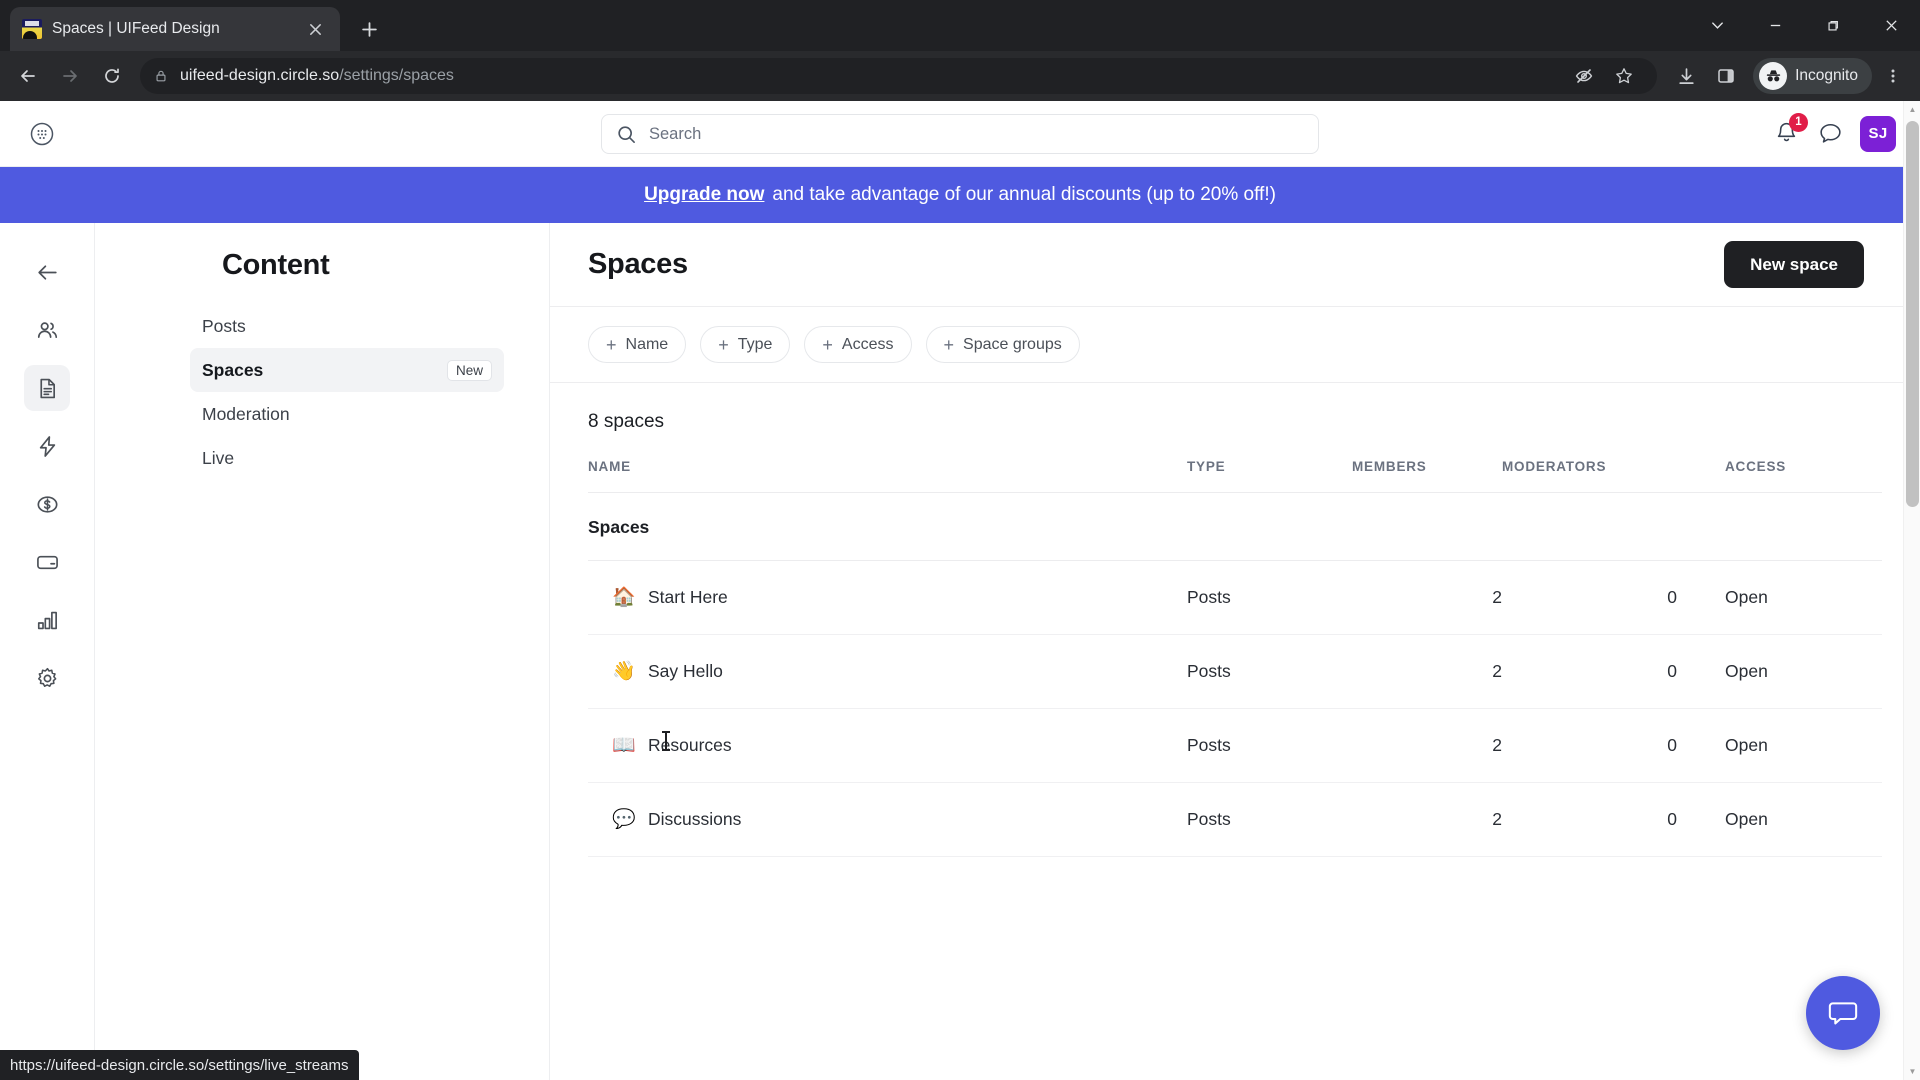 This screenshot has width=1920, height=1080. I want to click on chat-widget-button, so click(1843, 1013).